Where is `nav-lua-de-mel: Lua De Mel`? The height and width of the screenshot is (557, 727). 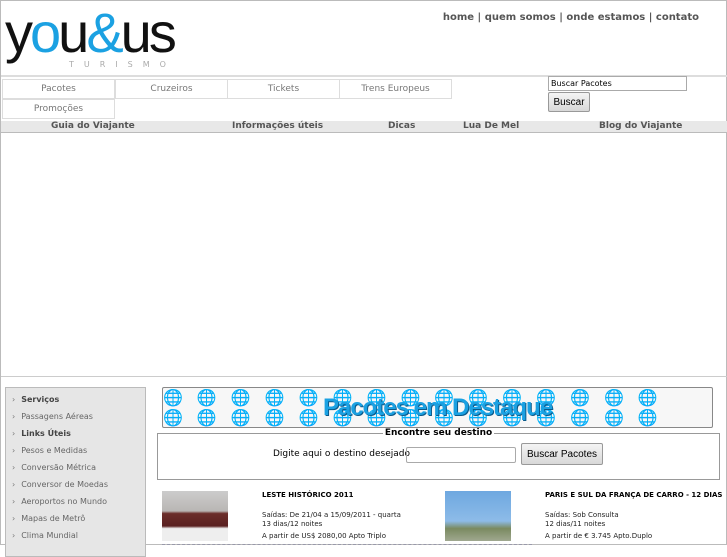
nav-lua-de-mel: Lua De Mel is located at coordinates (491, 126).